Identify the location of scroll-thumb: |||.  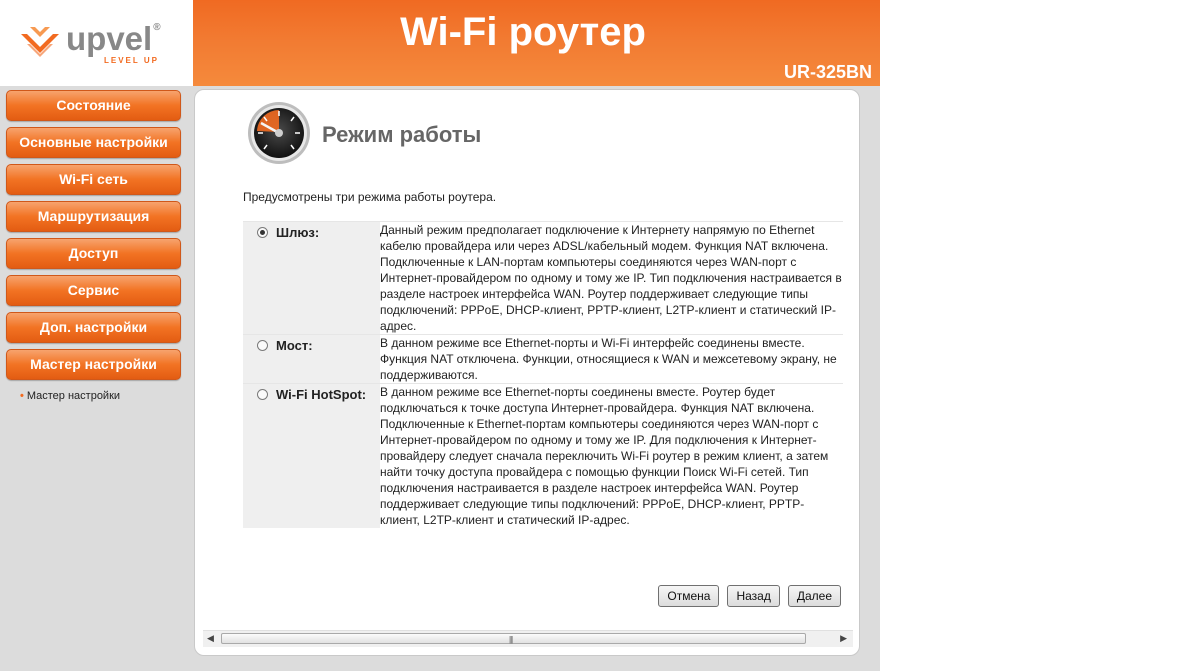
(513, 638).